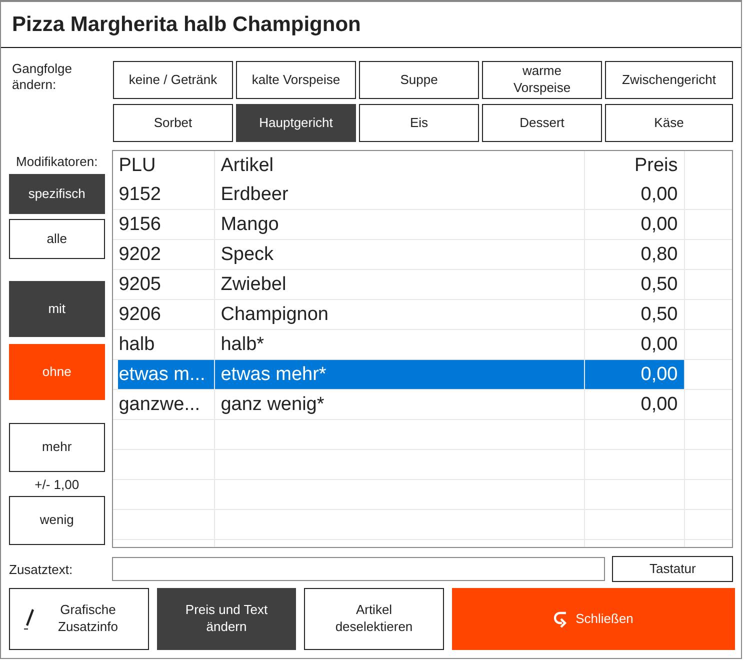  What do you see at coordinates (226, 619) in the screenshot?
I see `action-button: Preis und Text ändern` at bounding box center [226, 619].